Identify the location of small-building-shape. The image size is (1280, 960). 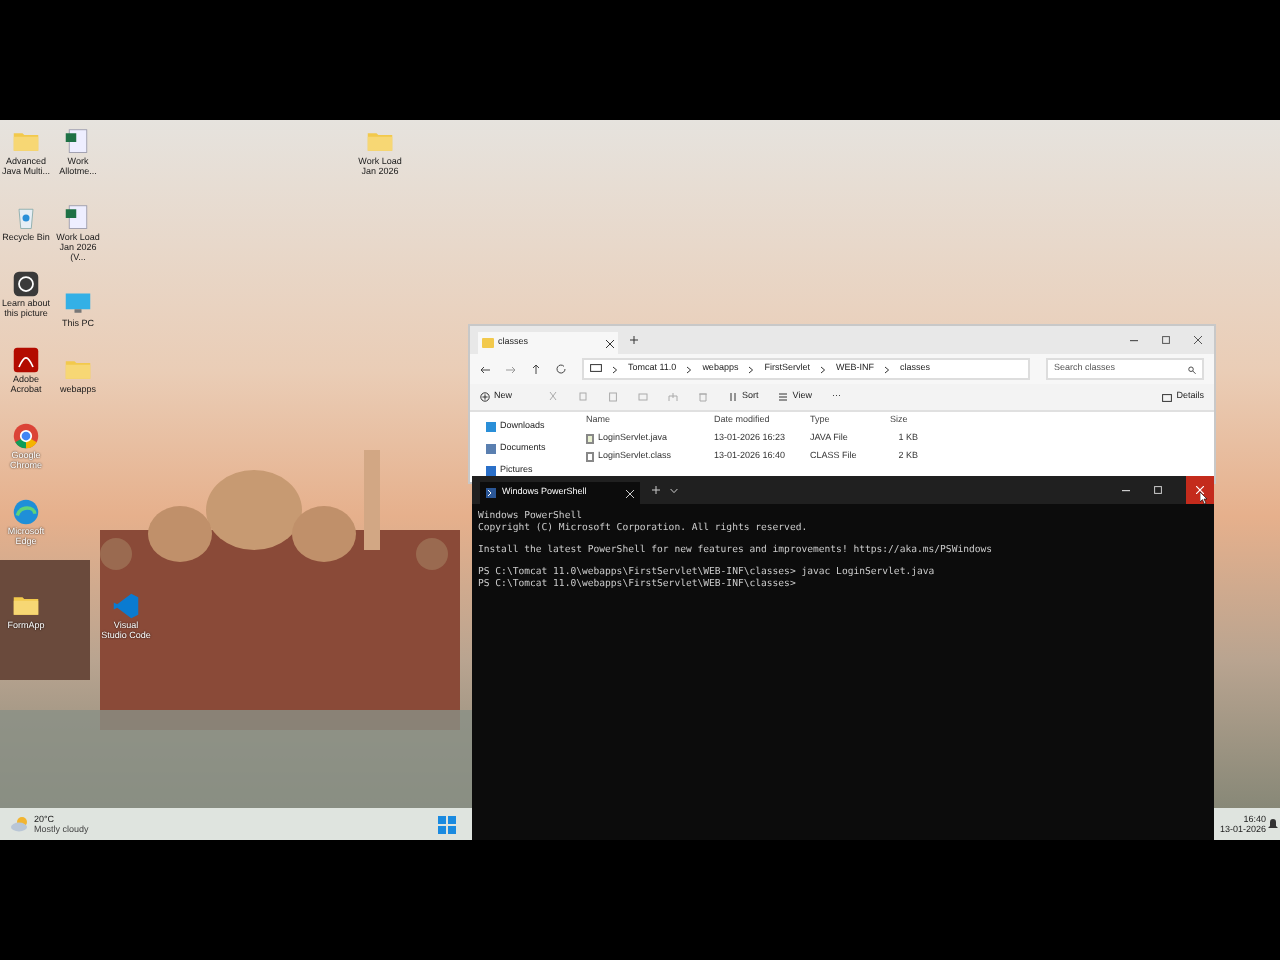
(45, 620).